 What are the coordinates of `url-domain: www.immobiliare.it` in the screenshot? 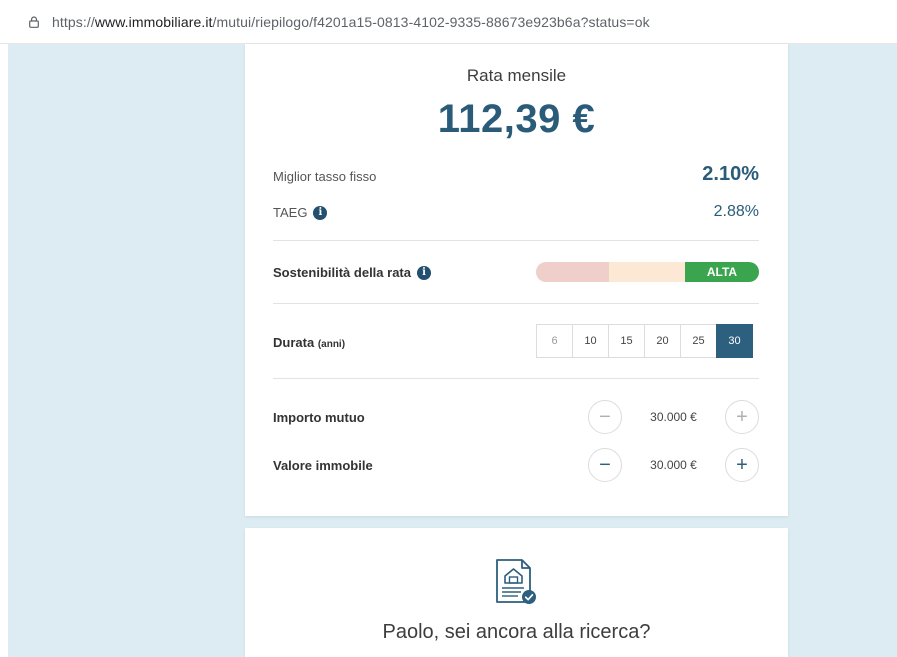 It's located at (153, 22).